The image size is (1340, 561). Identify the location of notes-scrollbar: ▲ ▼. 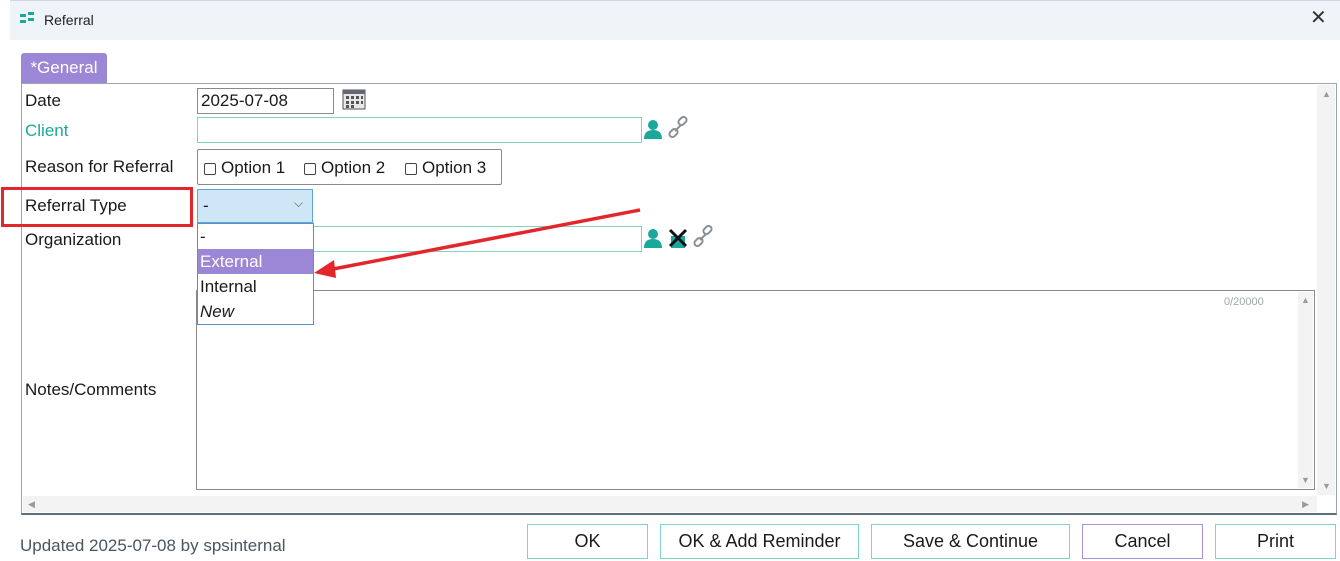
(1305, 390).